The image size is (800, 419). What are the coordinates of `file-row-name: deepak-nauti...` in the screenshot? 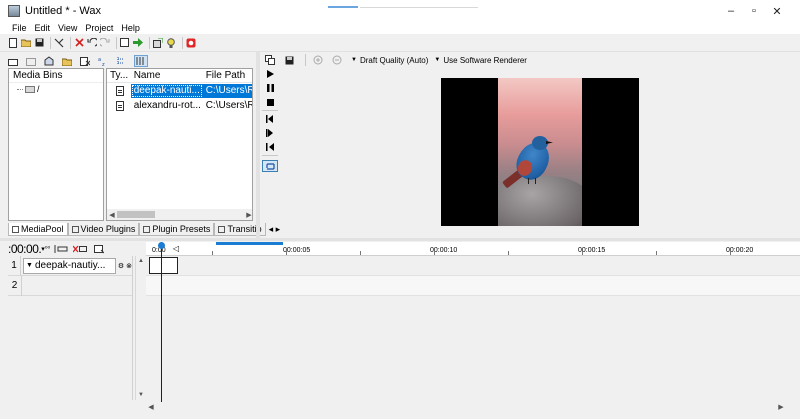 It's located at (166, 91).